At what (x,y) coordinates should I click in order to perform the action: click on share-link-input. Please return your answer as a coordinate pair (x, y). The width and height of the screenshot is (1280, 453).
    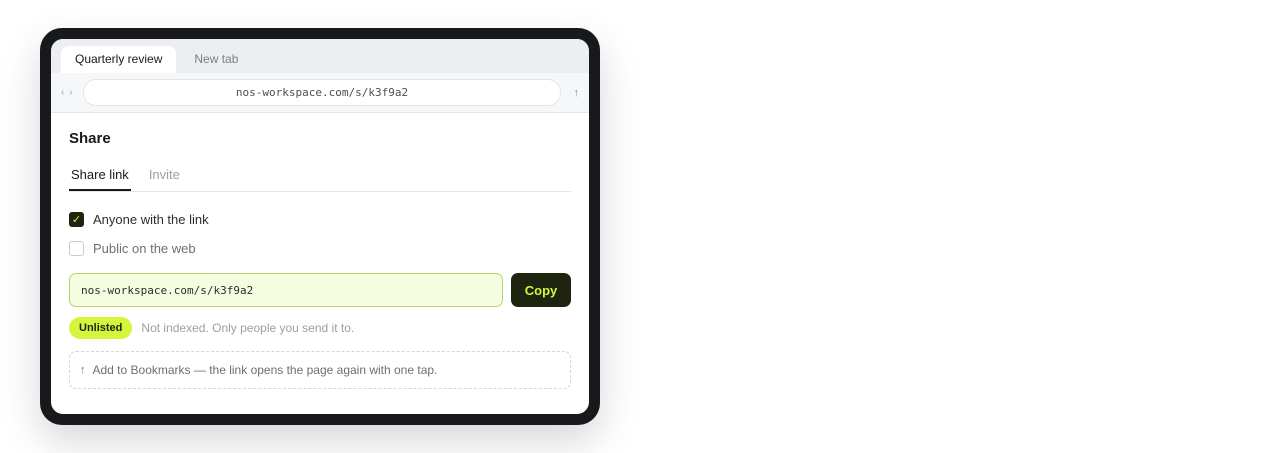
    Looking at the image, I should click on (286, 290).